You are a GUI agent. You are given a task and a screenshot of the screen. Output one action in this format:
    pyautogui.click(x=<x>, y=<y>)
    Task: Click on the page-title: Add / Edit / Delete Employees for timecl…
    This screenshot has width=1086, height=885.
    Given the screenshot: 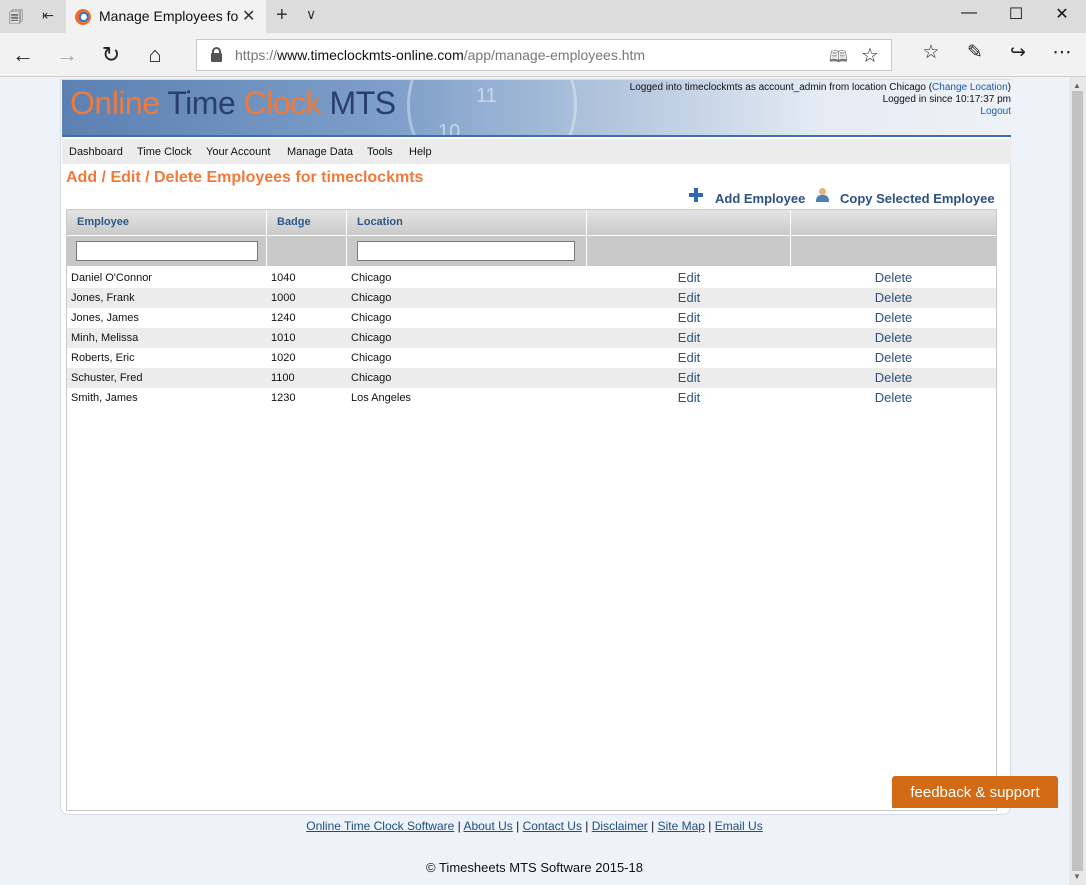 What is the action you would take?
    pyautogui.click(x=245, y=177)
    